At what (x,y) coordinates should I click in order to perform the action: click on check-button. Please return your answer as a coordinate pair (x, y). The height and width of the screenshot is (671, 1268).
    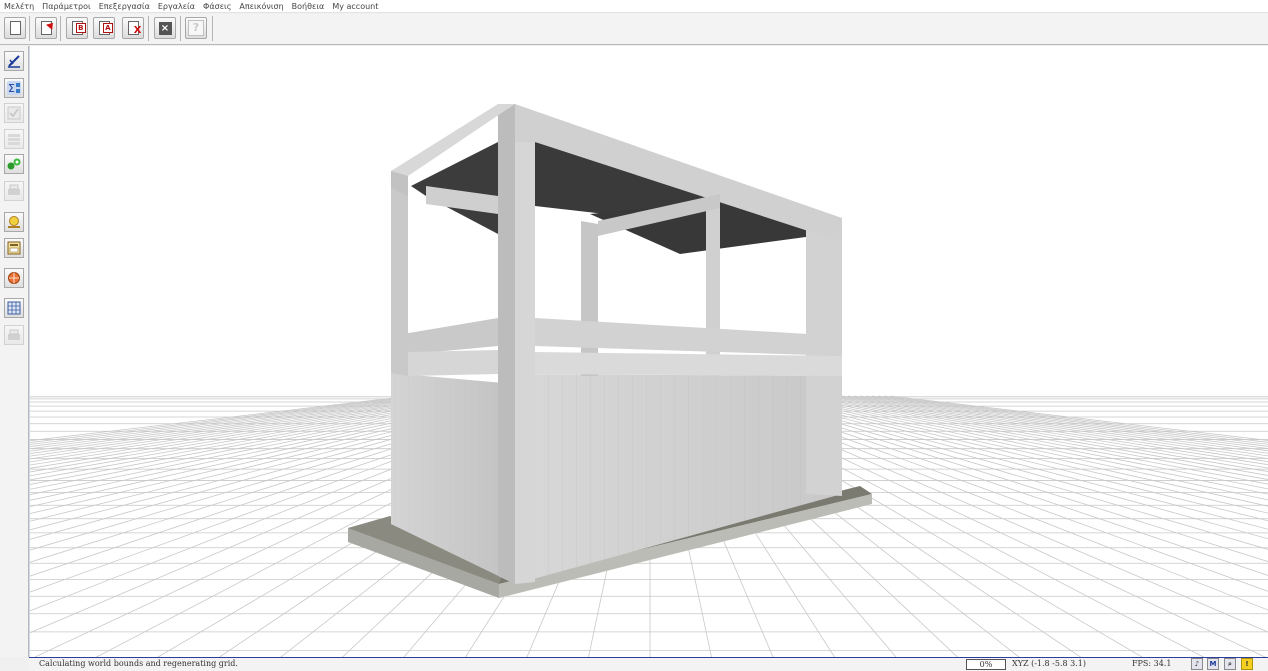
    Looking at the image, I should click on (14, 113).